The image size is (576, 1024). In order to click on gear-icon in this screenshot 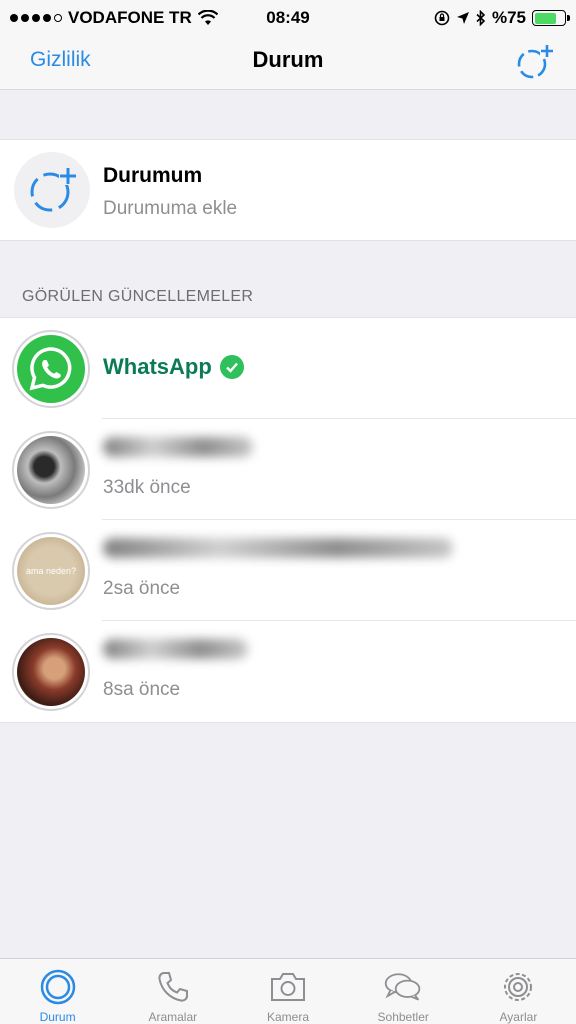, I will do `click(518, 987)`.